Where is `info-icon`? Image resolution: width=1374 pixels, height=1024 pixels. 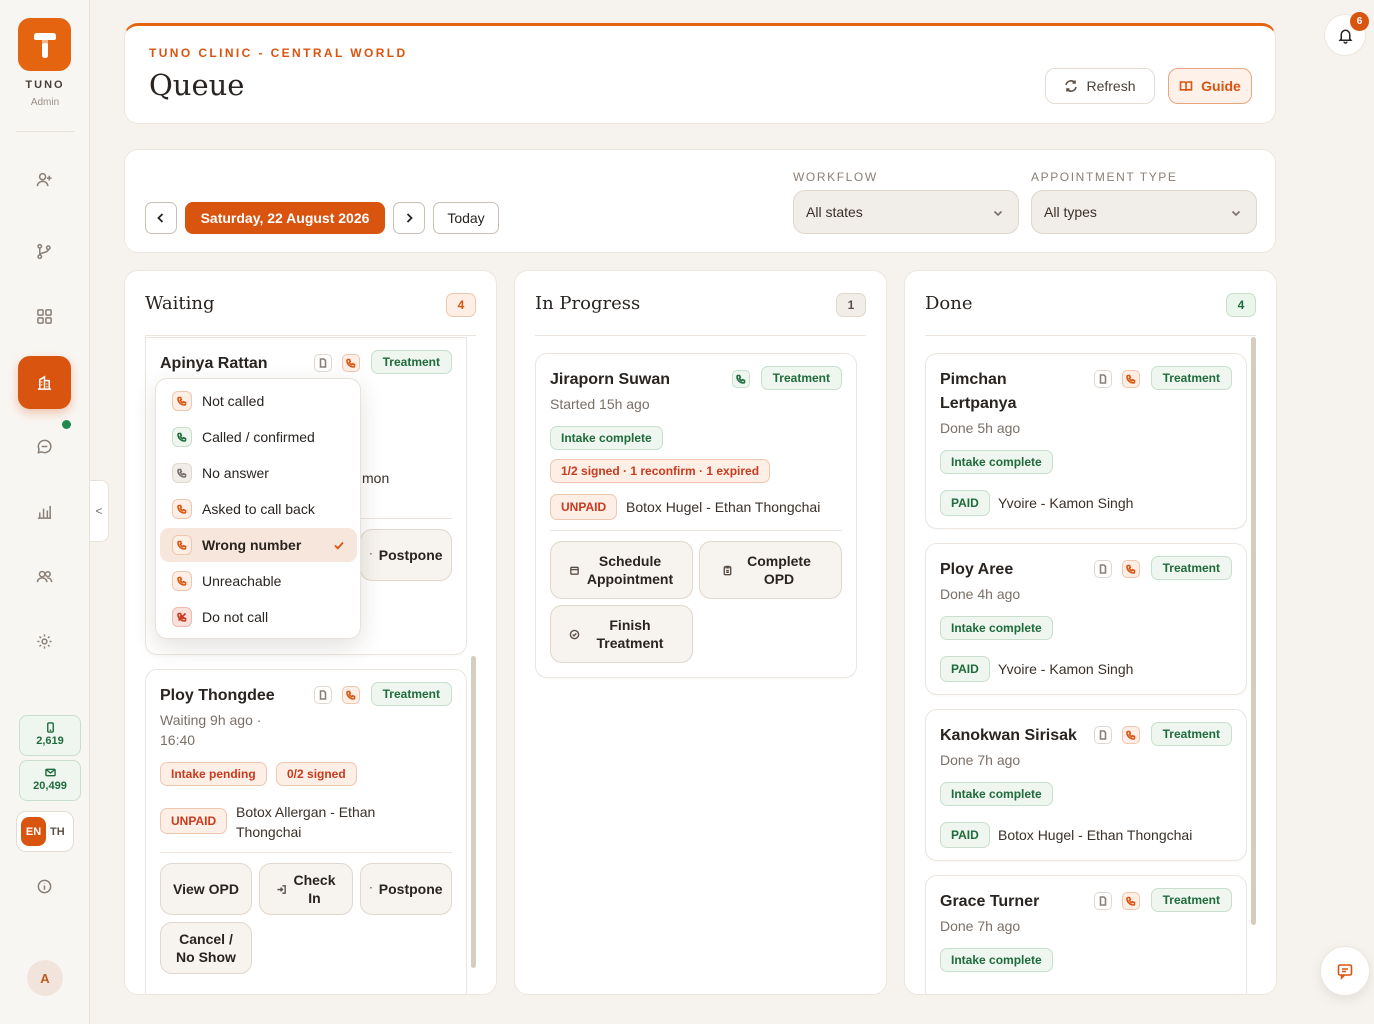
info-icon is located at coordinates (44, 886).